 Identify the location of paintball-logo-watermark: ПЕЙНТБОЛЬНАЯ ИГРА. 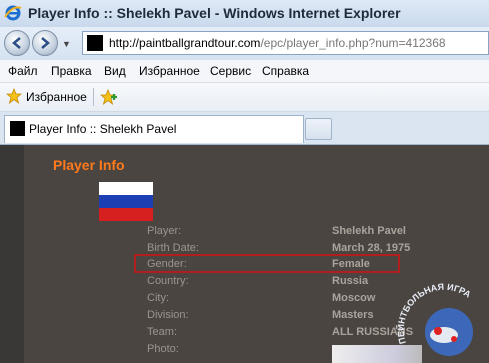
(434, 319).